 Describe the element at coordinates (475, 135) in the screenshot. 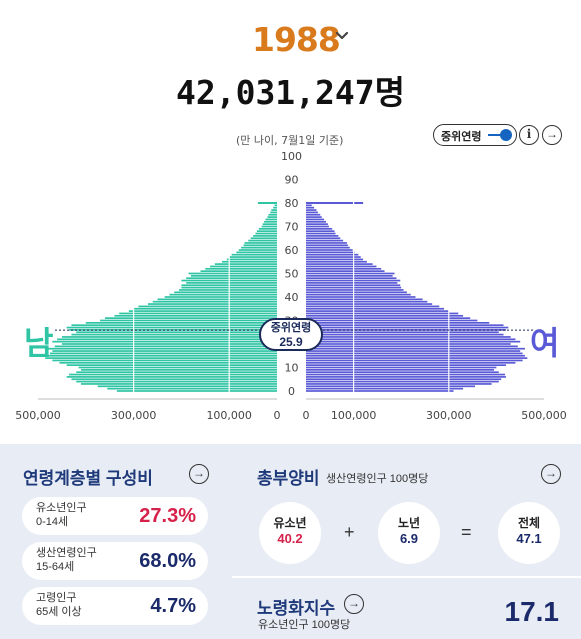

I see `median-age-toggle: 중위연령` at that location.